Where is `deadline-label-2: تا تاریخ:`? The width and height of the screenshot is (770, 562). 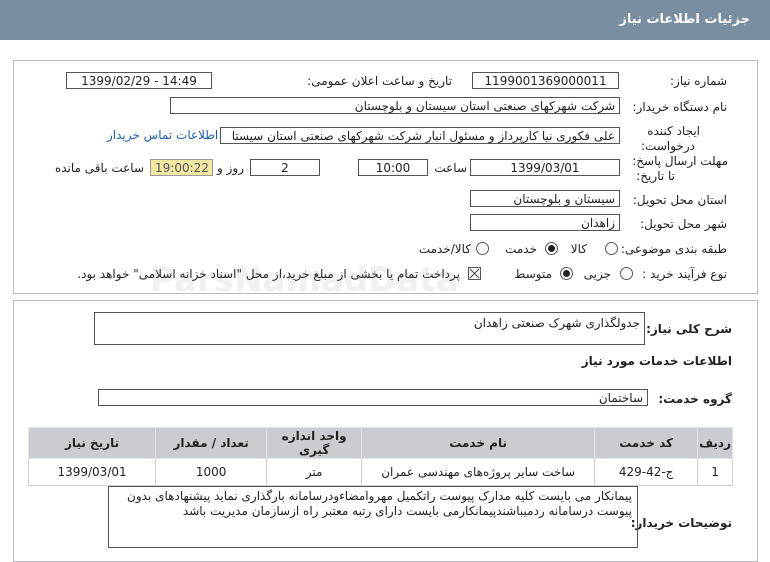 deadline-label-2: تا تاریخ: is located at coordinates (655, 176).